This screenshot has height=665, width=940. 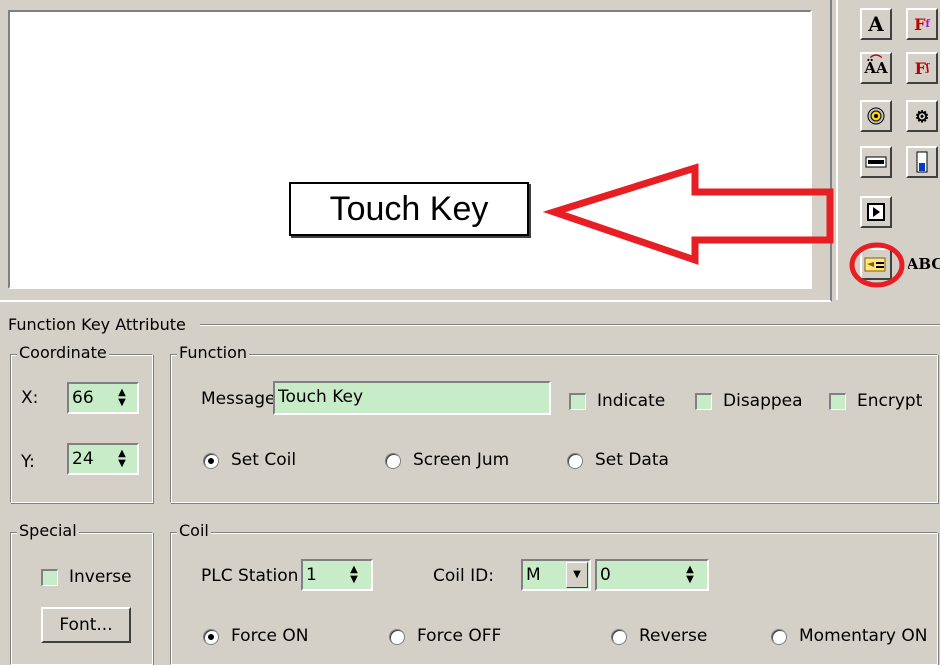 I want to click on x-spinner-icon: ▲ ▼, so click(x=122, y=398).